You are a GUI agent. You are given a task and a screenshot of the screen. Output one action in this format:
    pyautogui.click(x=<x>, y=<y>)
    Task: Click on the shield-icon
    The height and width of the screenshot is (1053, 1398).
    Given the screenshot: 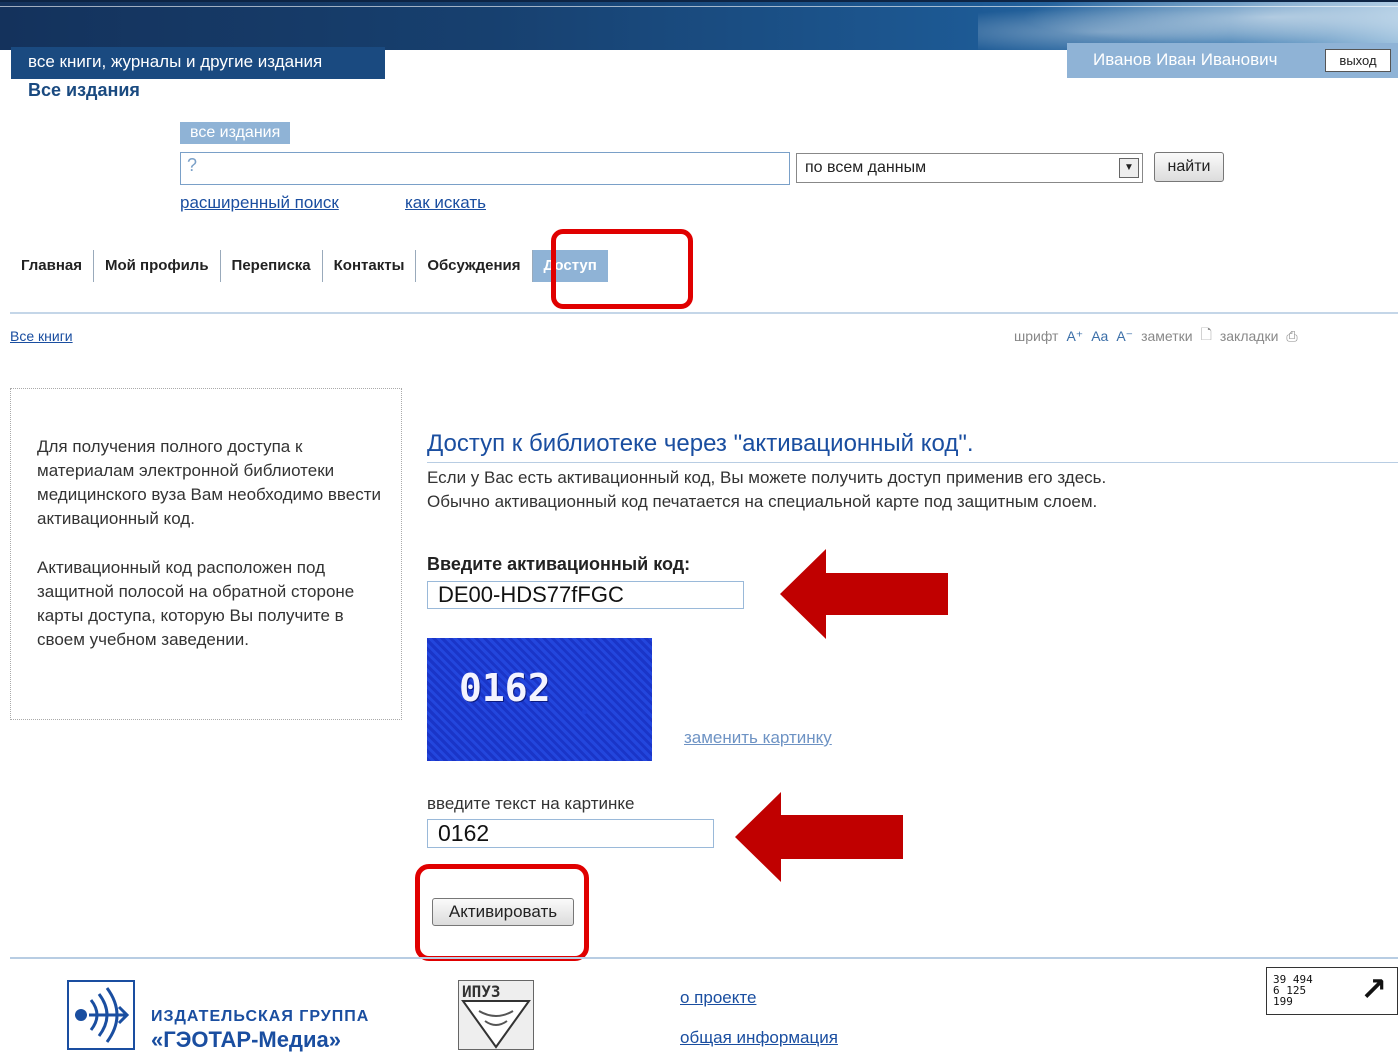 What is the action you would take?
    pyautogui.click(x=496, y=1024)
    